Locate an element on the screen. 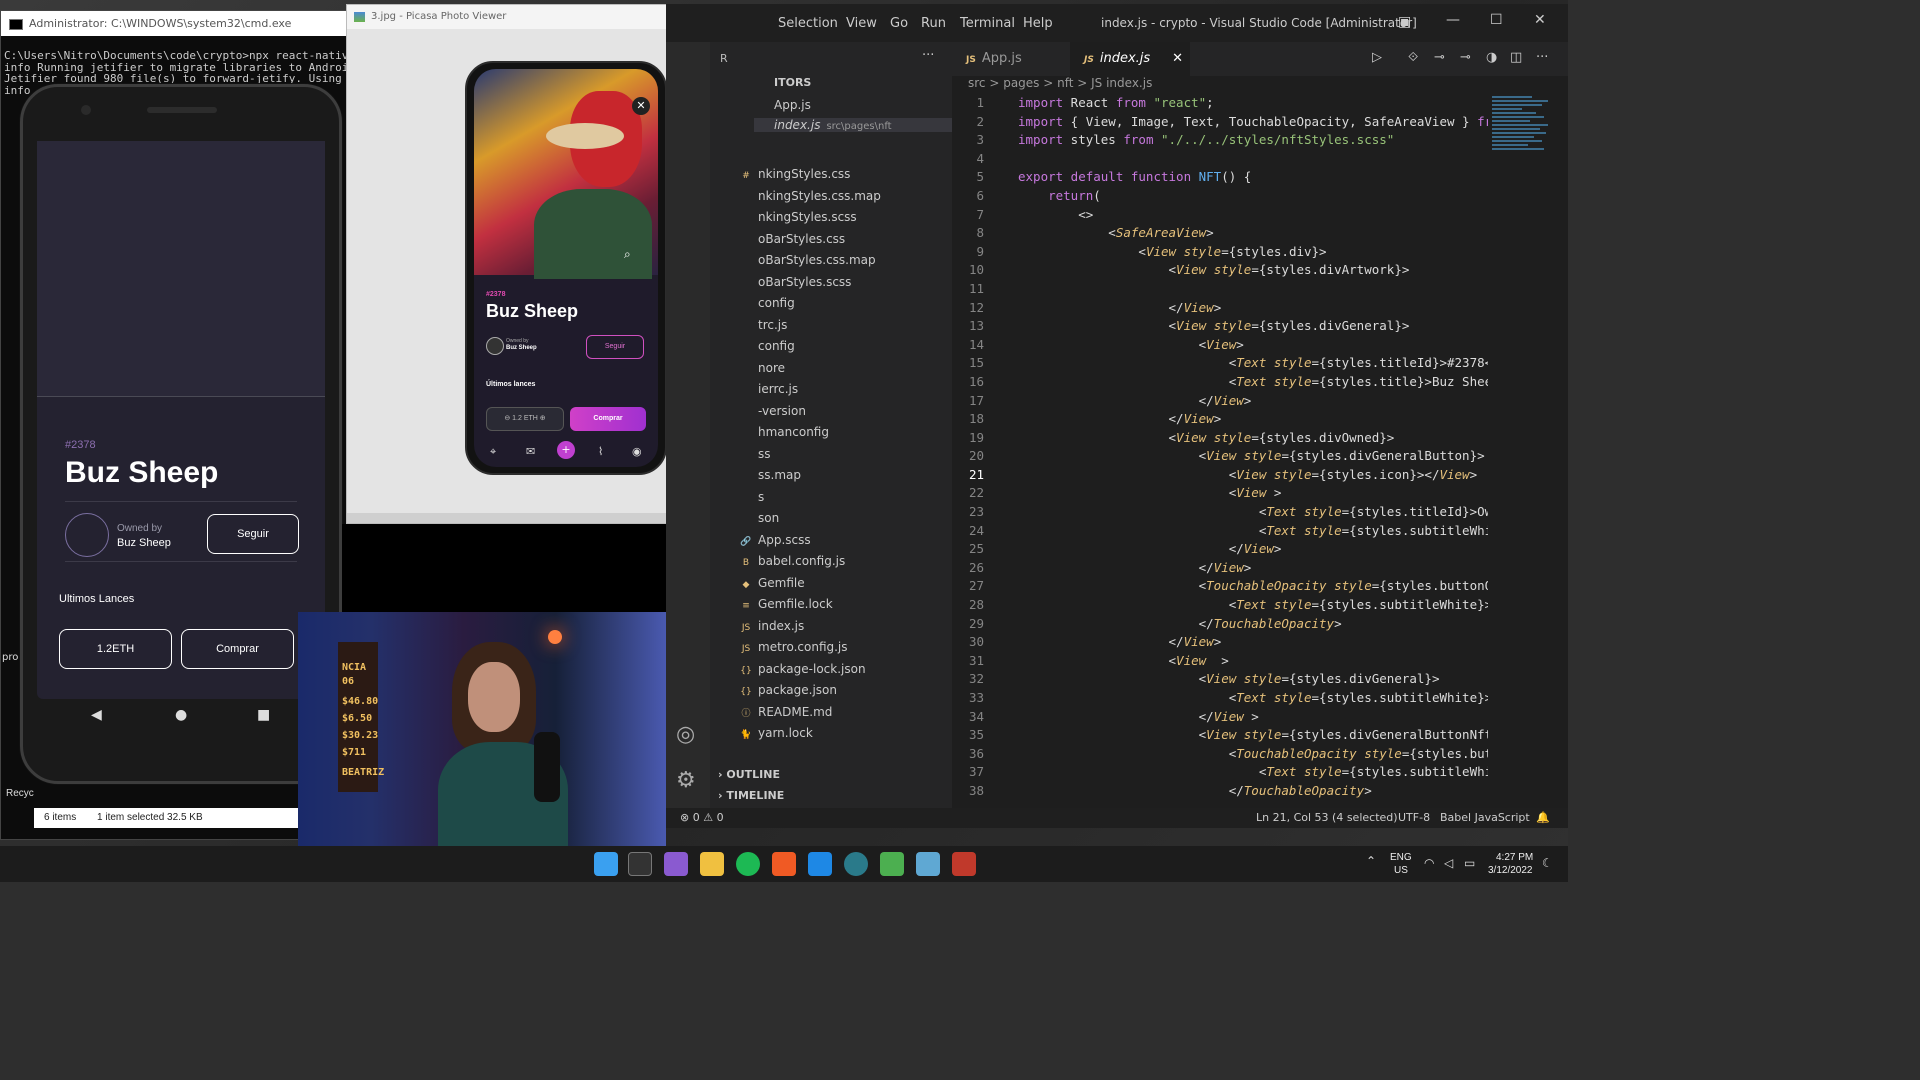 The height and width of the screenshot is (1080, 1920). chevron-up-icon: ⌃ is located at coordinates (1371, 861).